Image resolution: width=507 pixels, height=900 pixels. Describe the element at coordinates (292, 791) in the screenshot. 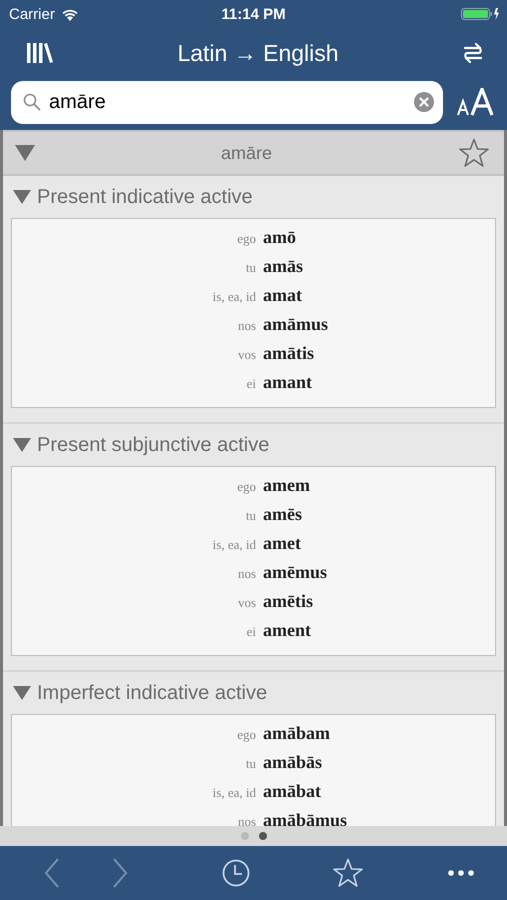

I see `verb-form: amābat` at that location.